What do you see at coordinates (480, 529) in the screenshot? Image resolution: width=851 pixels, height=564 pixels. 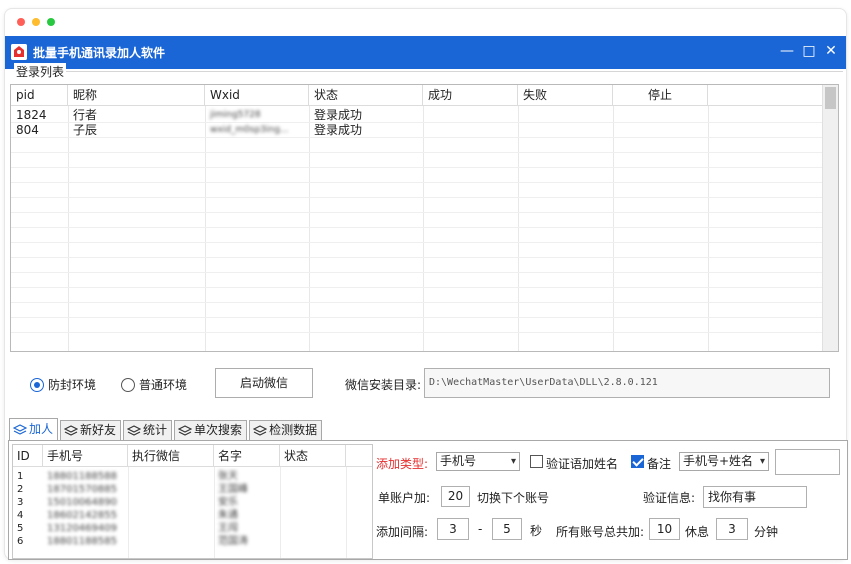 I see `interval-dash: -` at bounding box center [480, 529].